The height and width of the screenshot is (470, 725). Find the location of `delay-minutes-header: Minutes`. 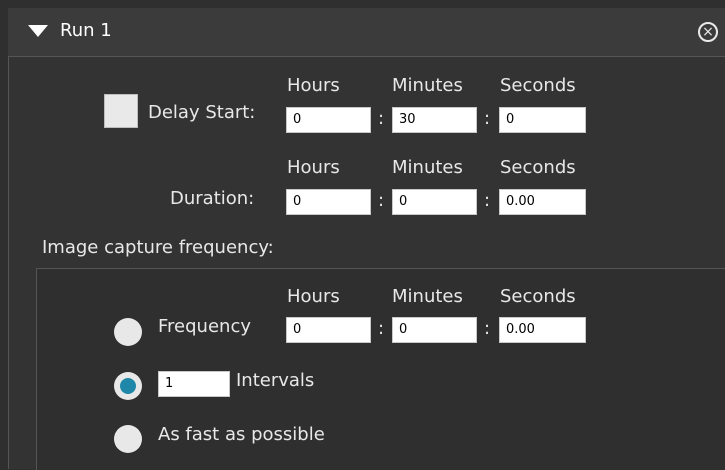

delay-minutes-header: Minutes is located at coordinates (427, 85).